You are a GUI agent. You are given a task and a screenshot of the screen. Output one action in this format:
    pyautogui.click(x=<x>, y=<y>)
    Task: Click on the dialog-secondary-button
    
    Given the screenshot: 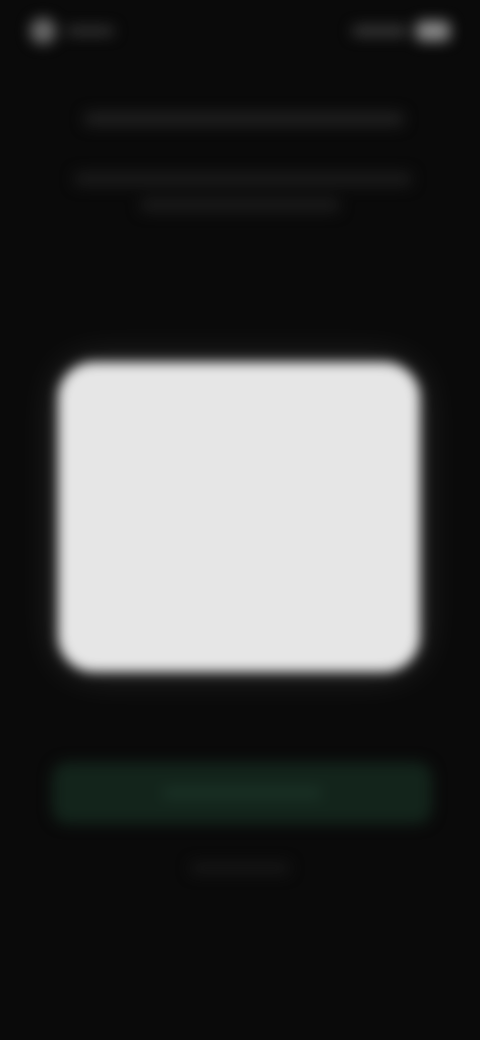 What is the action you would take?
    pyautogui.click(x=96, y=604)
    